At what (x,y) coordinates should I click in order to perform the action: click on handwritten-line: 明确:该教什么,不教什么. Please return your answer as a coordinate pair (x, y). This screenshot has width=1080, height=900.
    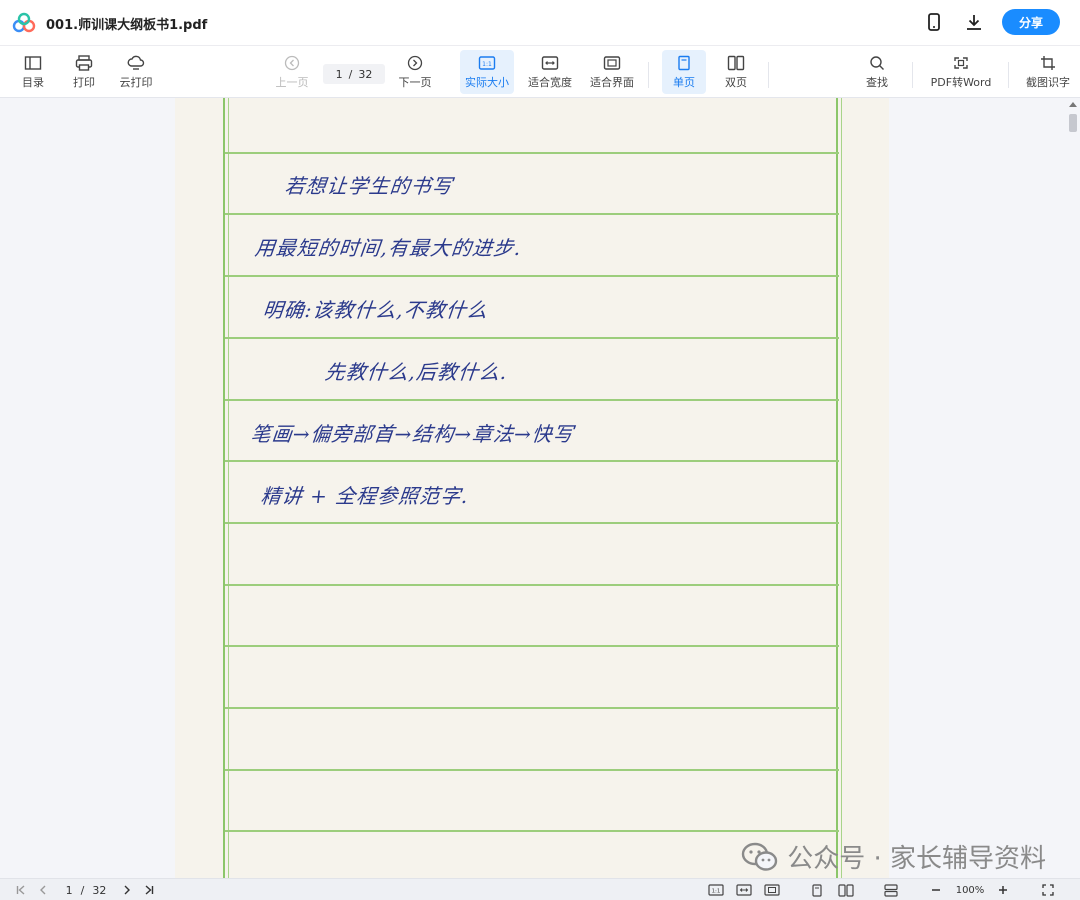
    Looking at the image, I should click on (375, 310).